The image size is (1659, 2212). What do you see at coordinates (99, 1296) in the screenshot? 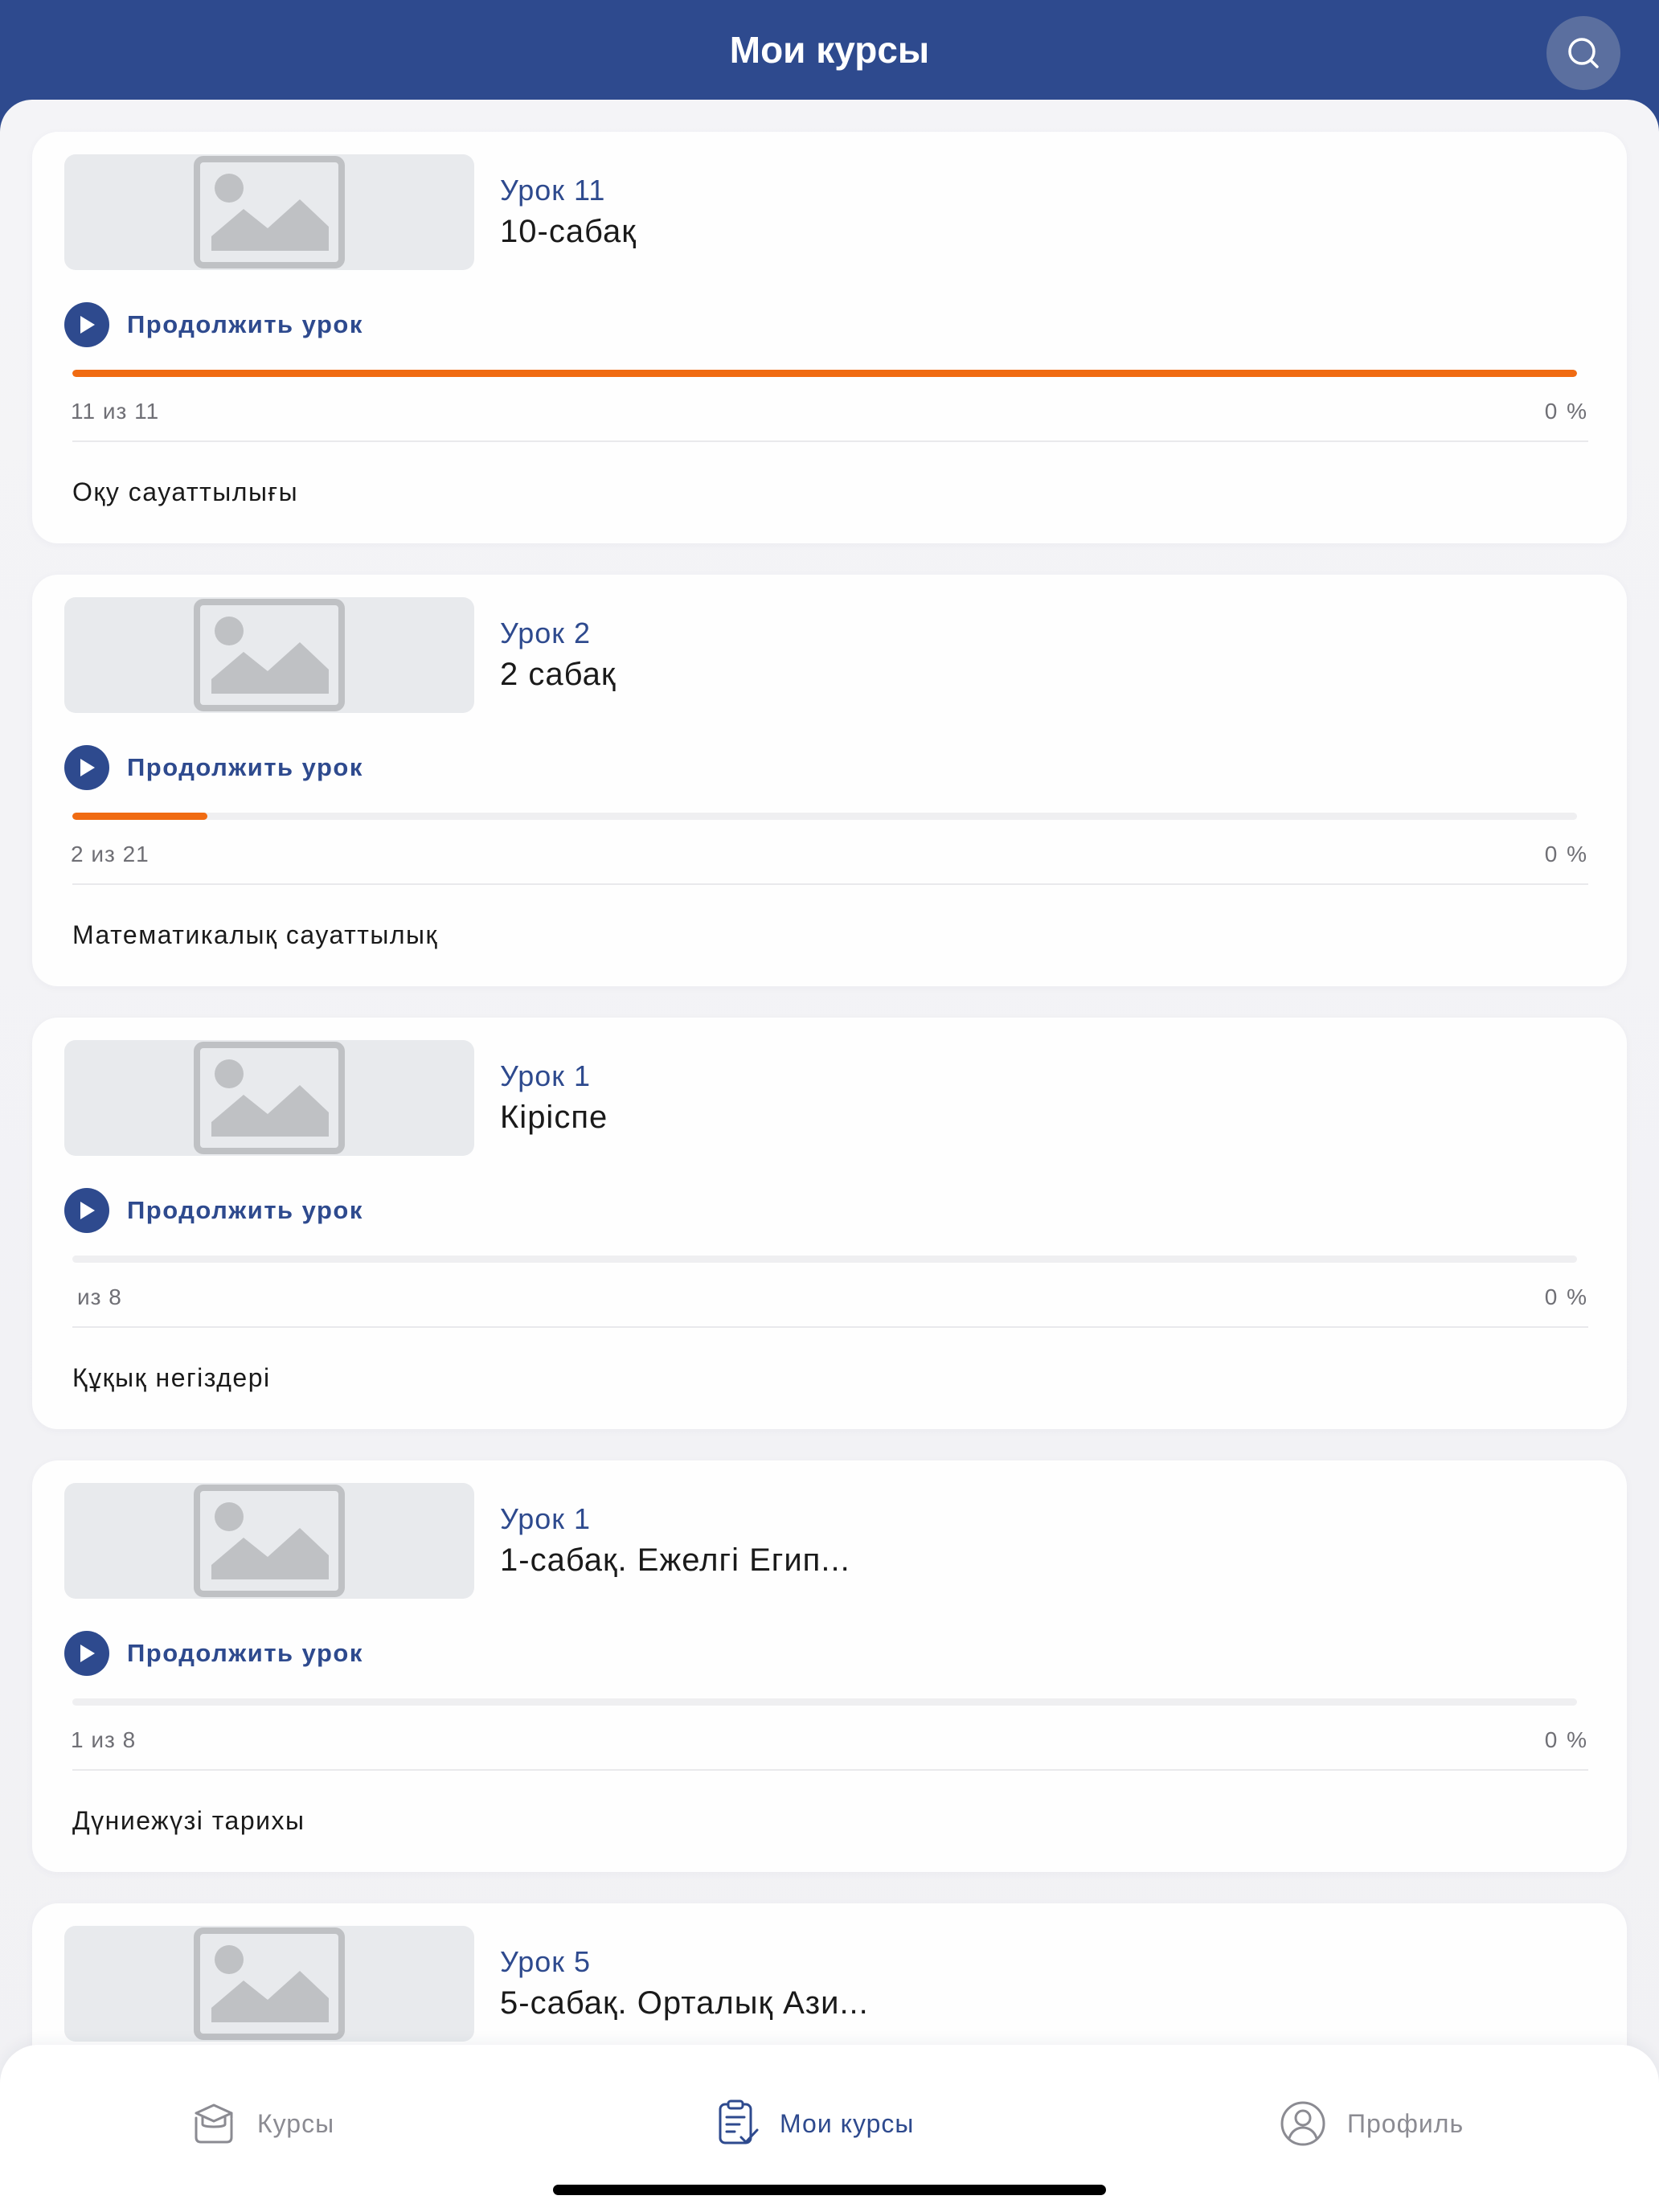
I see `lesson-count: из 8` at bounding box center [99, 1296].